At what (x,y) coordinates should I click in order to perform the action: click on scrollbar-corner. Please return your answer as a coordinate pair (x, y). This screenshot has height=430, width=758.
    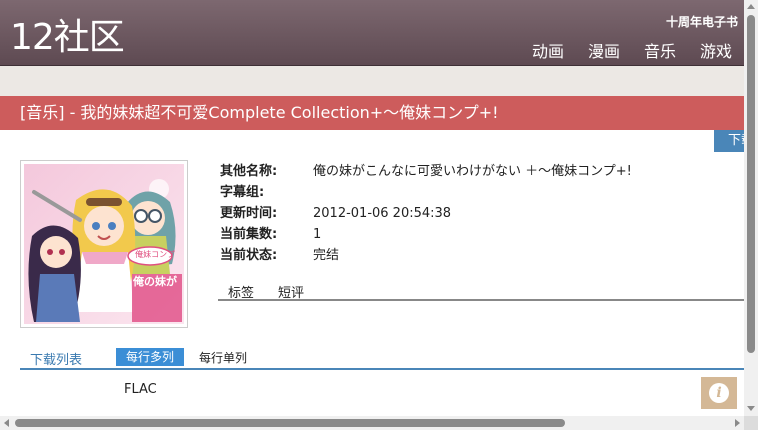
    Looking at the image, I should click on (751, 423).